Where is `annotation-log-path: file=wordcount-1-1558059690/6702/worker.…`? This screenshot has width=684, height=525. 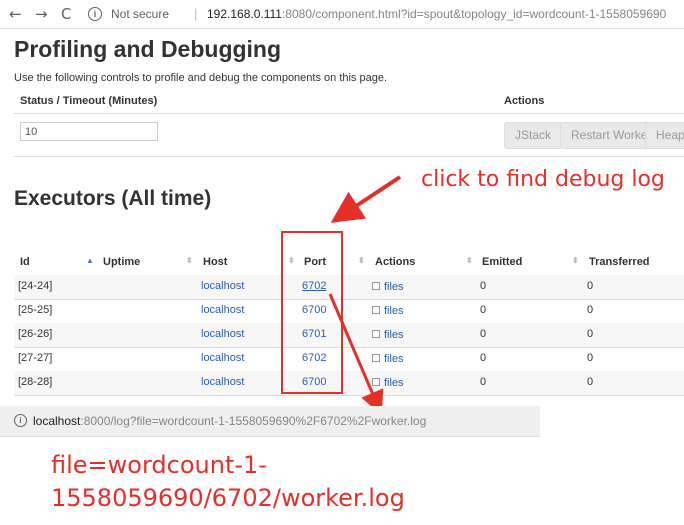
annotation-log-path: file=wordcount-1-1558059690/6702/worker.… is located at coordinates (228, 481).